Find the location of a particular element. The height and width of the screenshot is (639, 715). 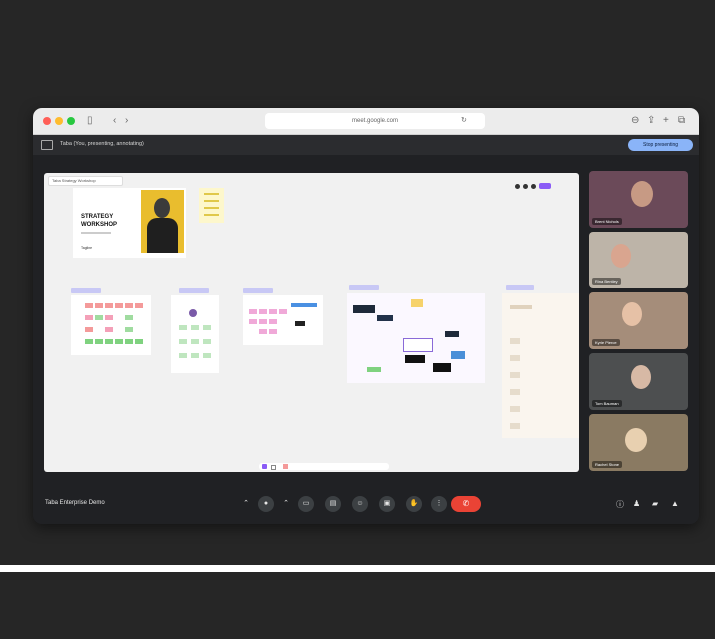

tabs-icon: ⧉ is located at coordinates (681, 121).